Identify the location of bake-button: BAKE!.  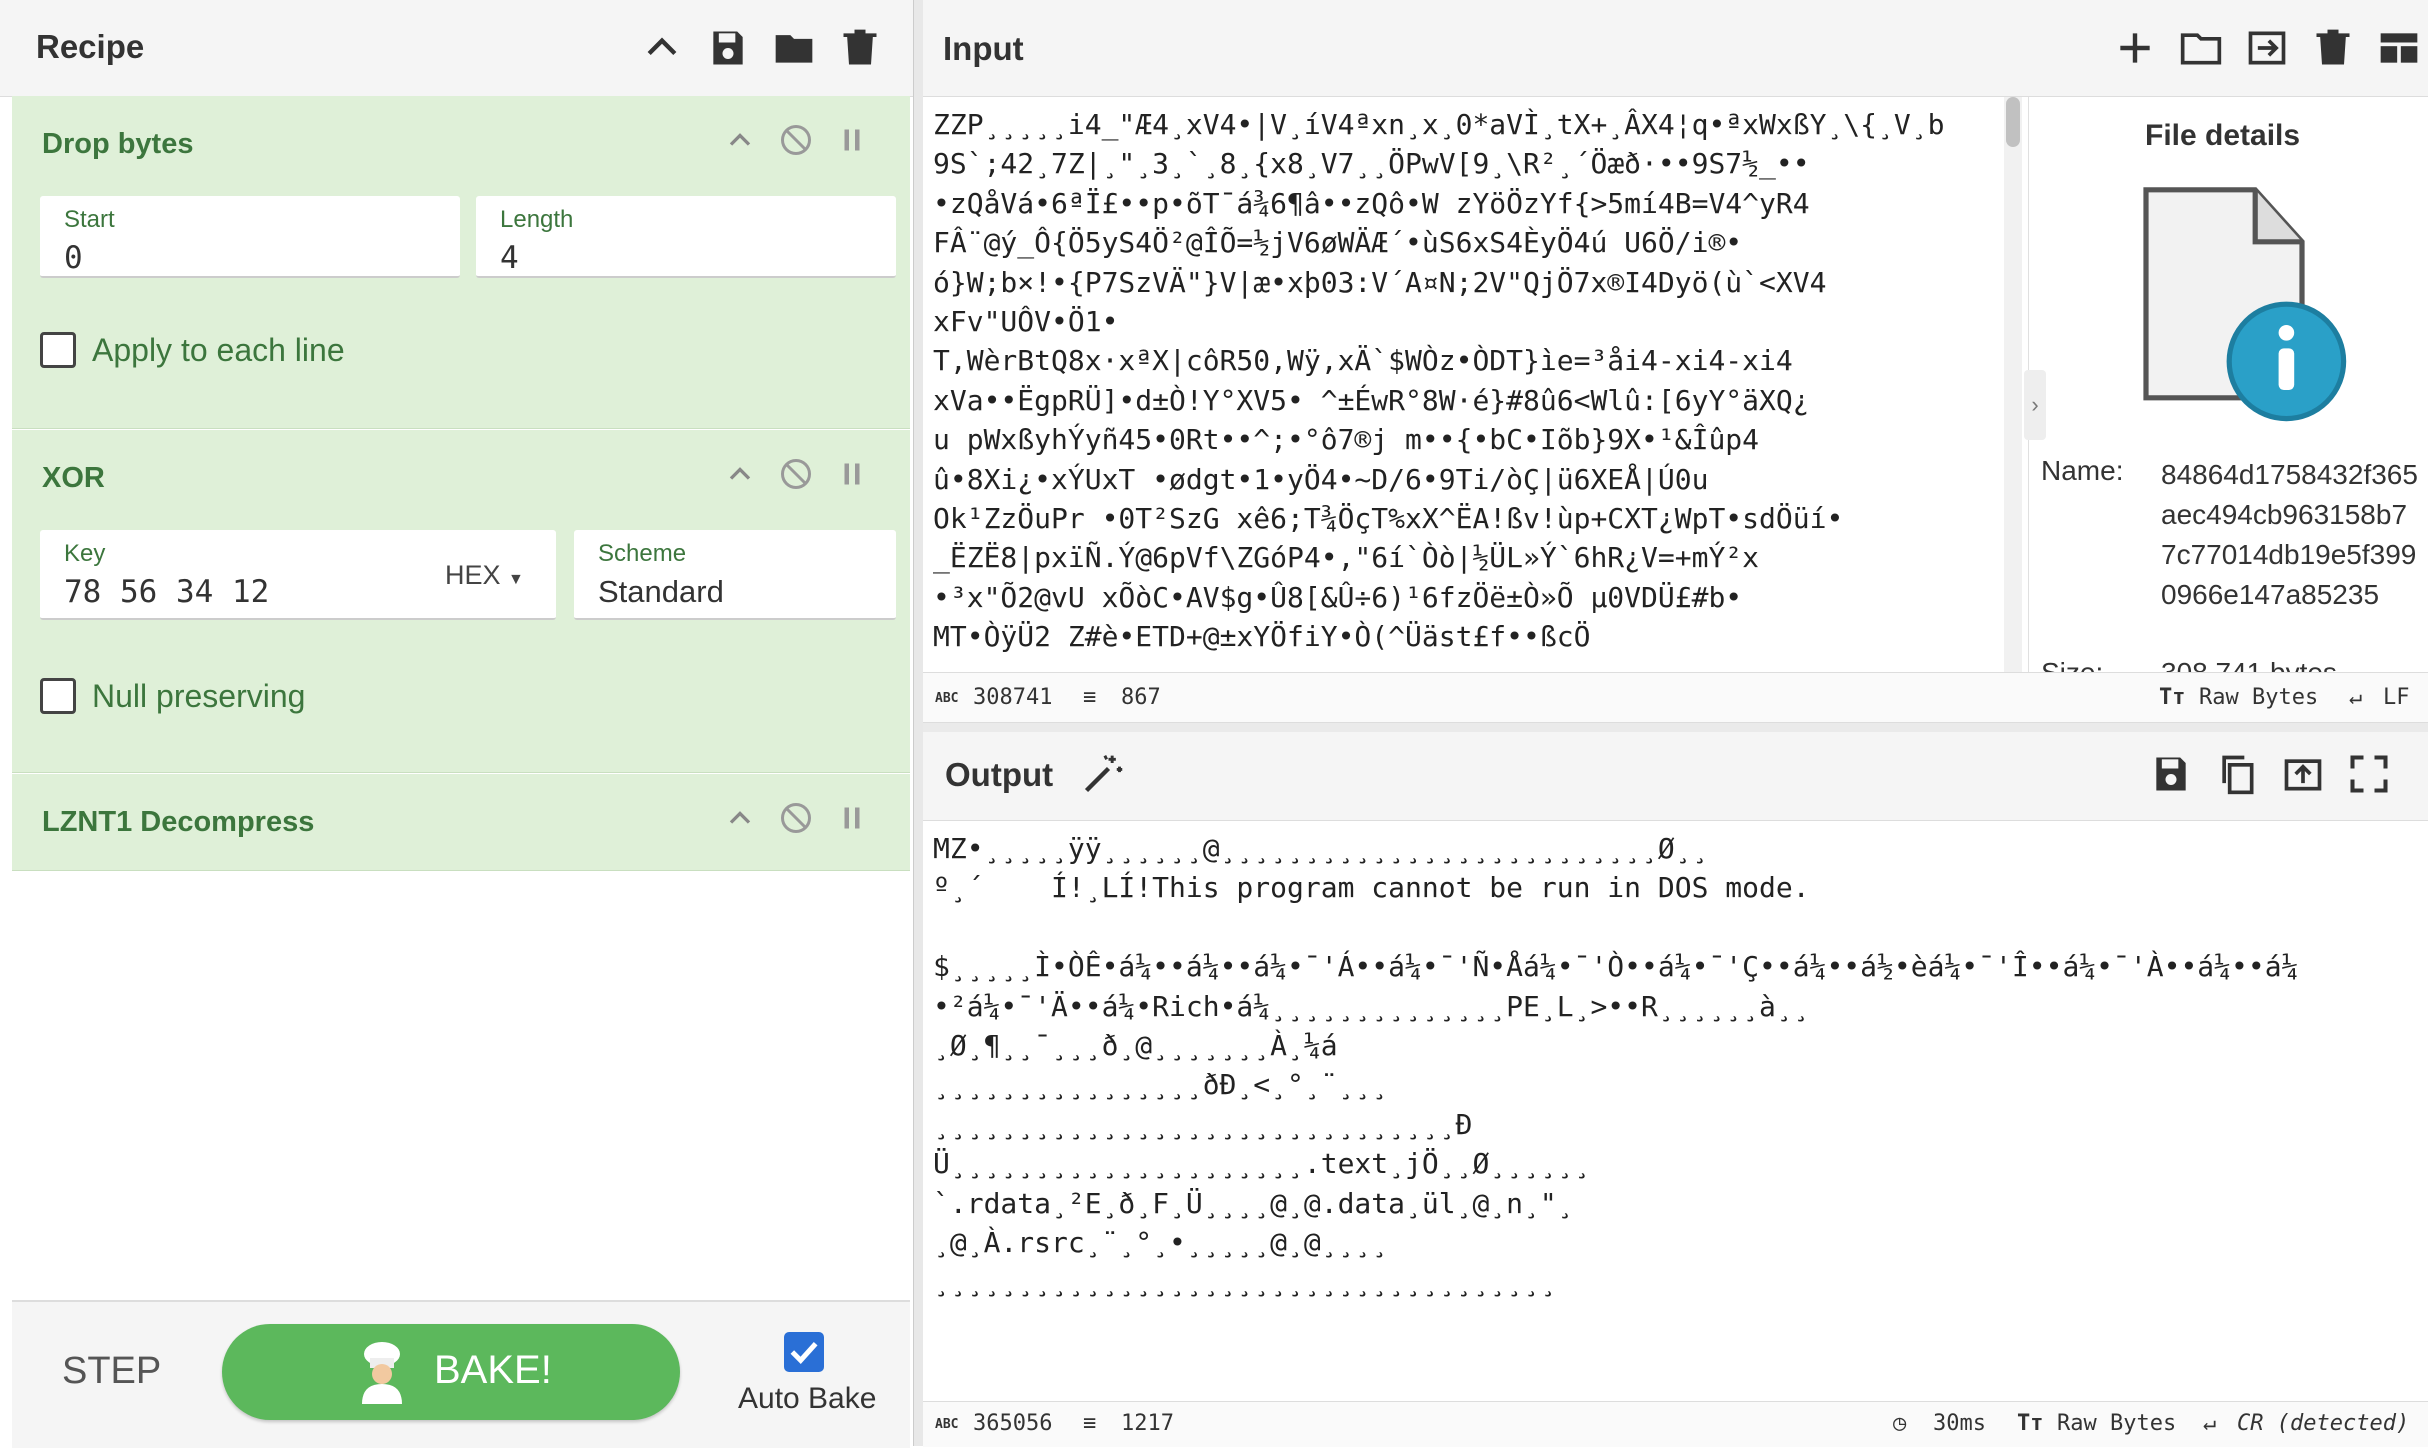
(451, 1372).